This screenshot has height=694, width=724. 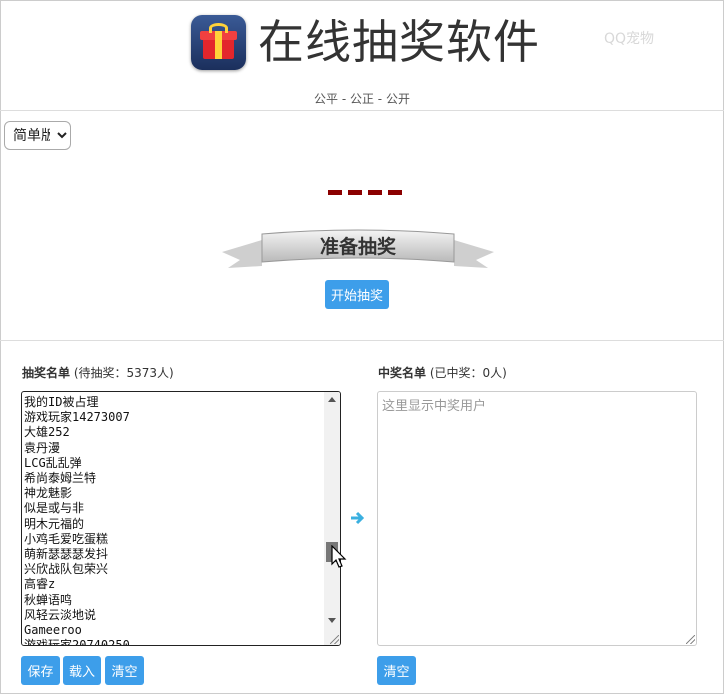 What do you see at coordinates (82, 670) in the screenshot?
I see `load-button: 载入` at bounding box center [82, 670].